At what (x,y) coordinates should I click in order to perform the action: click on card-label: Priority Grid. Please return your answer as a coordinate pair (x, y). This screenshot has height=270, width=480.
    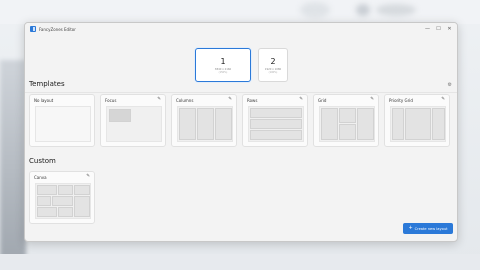
    Looking at the image, I should click on (401, 100).